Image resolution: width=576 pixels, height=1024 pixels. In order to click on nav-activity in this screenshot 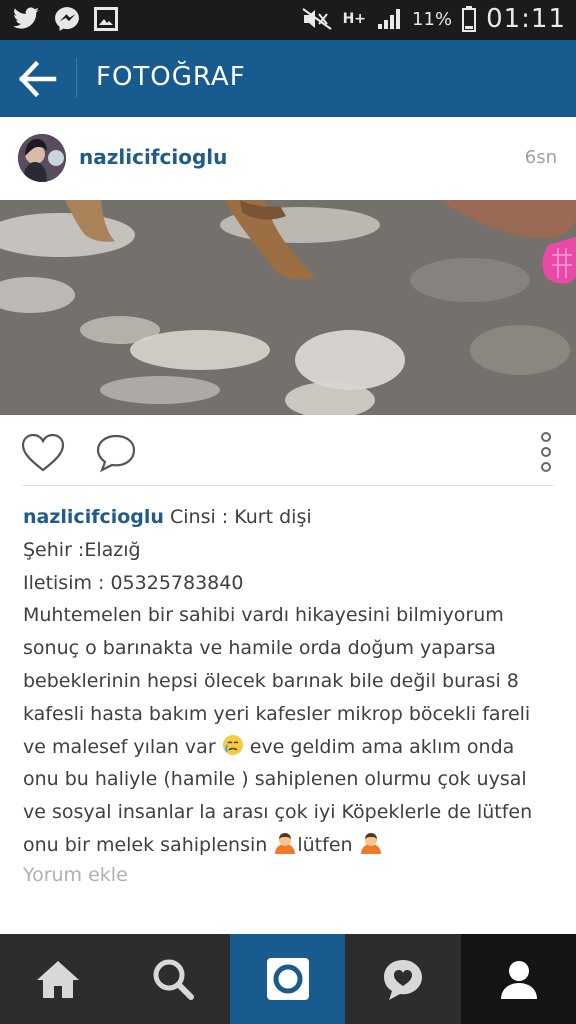, I will do `click(402, 979)`.